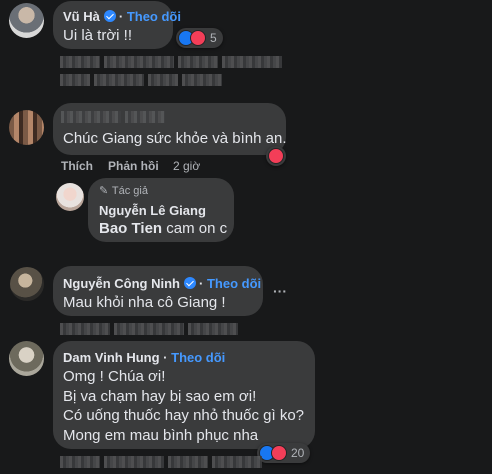 The width and height of the screenshot is (492, 474). I want to click on like-action: Thích, so click(77, 166).